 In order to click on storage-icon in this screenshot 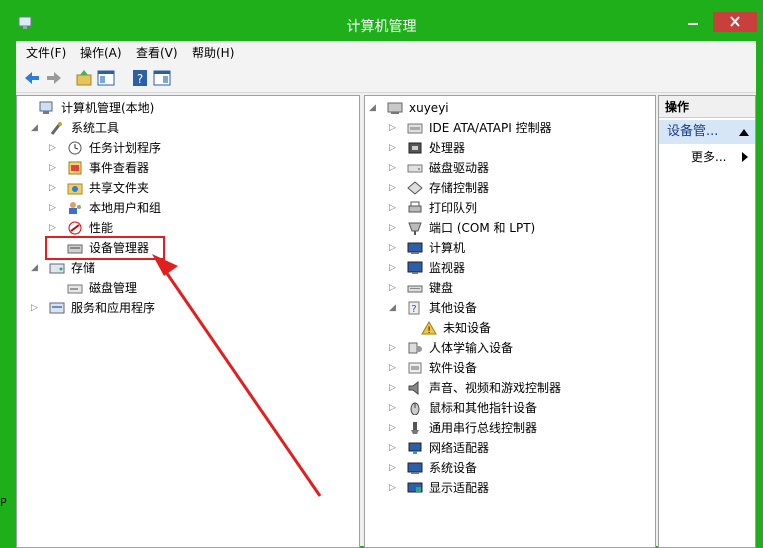, I will do `click(57, 268)`.